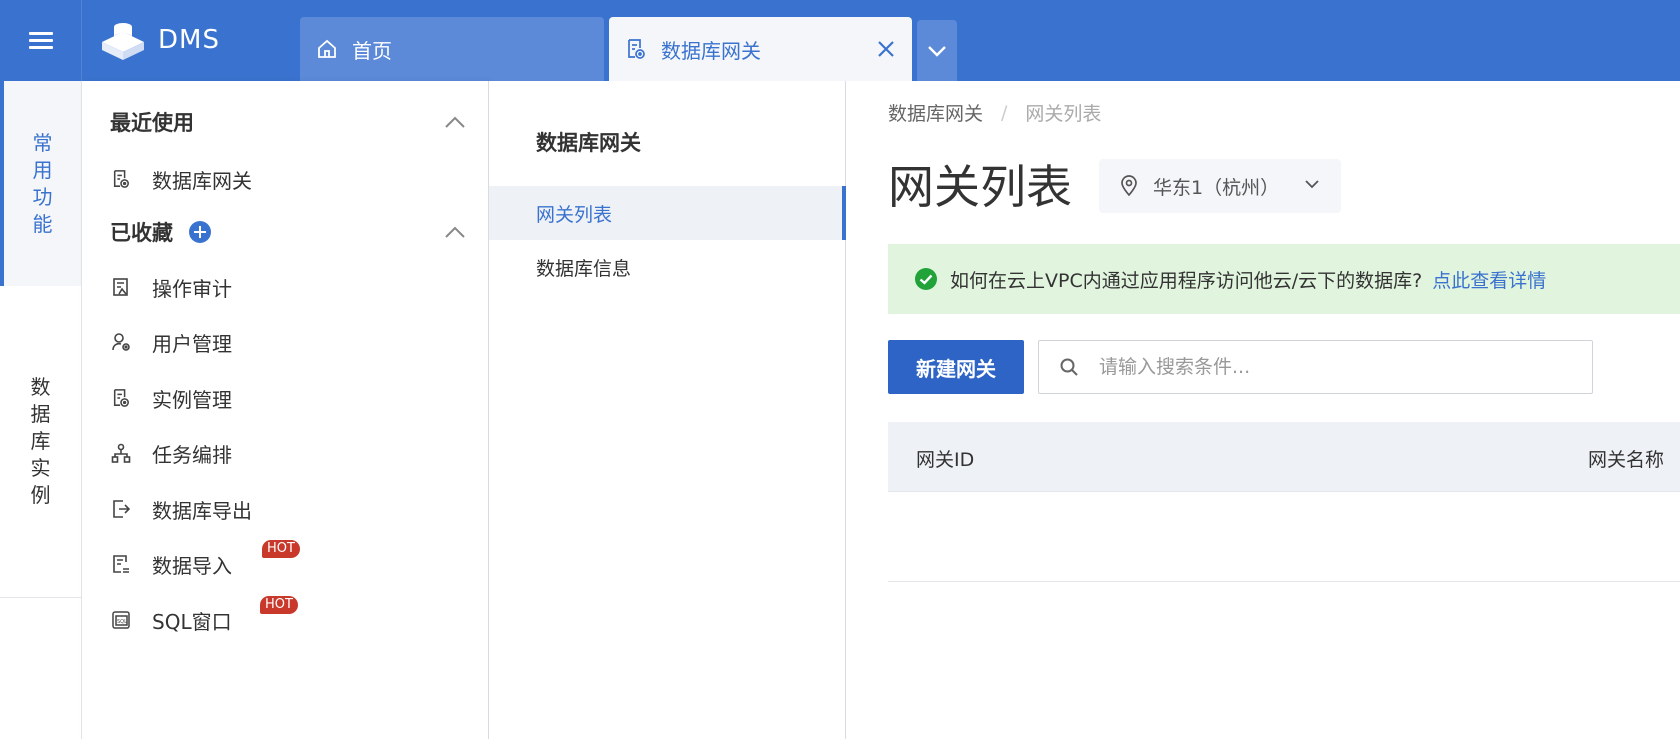 The height and width of the screenshot is (739, 1680). Describe the element at coordinates (121, 342) in the screenshot. I see `user-manage-icon` at that location.